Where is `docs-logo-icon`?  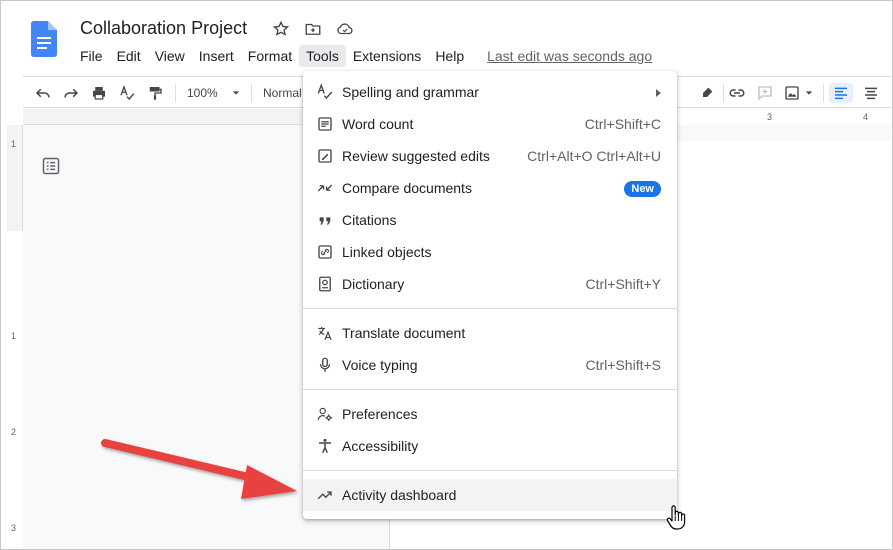 docs-logo-icon is located at coordinates (44, 39).